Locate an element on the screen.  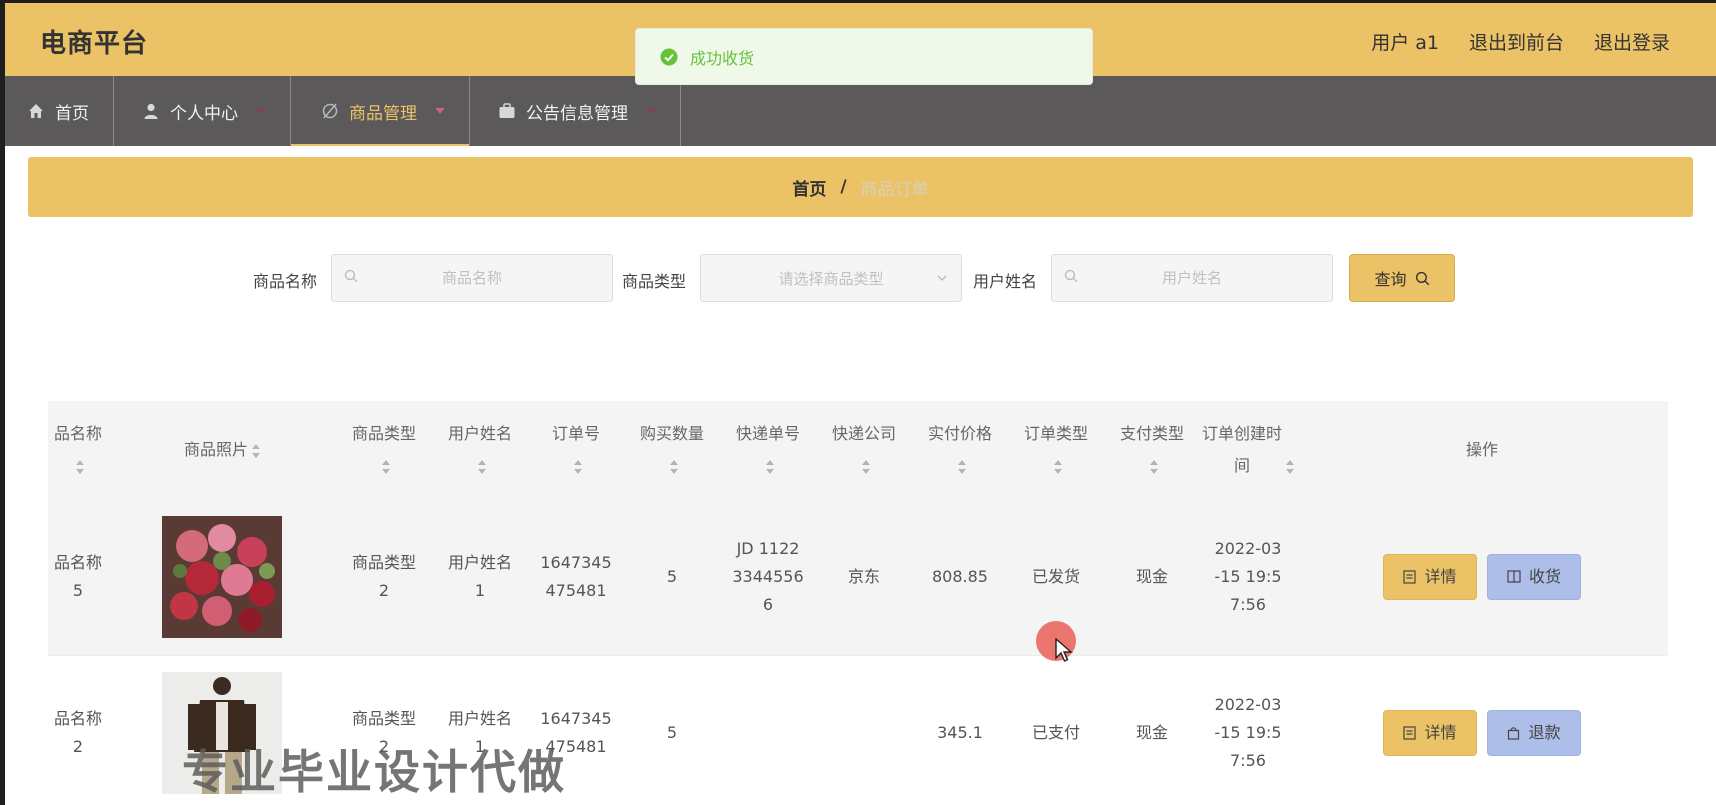
user-name-input is located at coordinates (1192, 278).